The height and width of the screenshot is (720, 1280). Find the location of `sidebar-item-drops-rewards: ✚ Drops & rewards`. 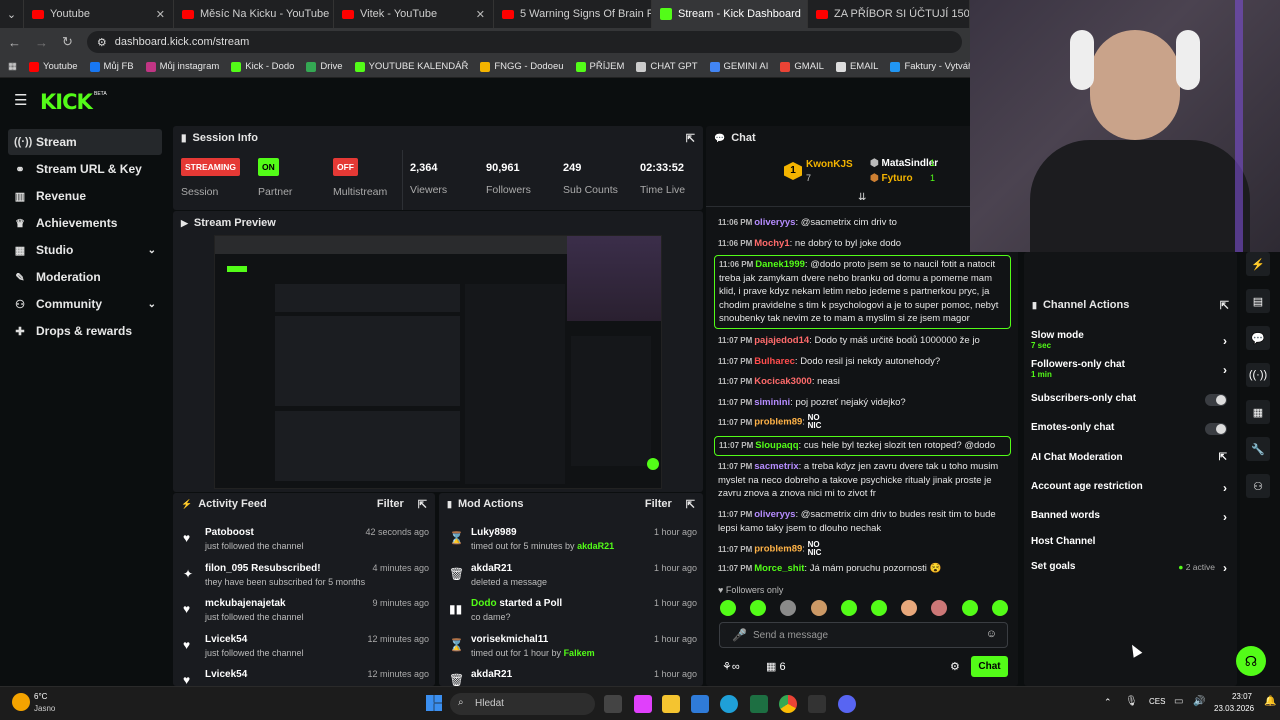

sidebar-item-drops-rewards: ✚ Drops & rewards is located at coordinates (85, 331).